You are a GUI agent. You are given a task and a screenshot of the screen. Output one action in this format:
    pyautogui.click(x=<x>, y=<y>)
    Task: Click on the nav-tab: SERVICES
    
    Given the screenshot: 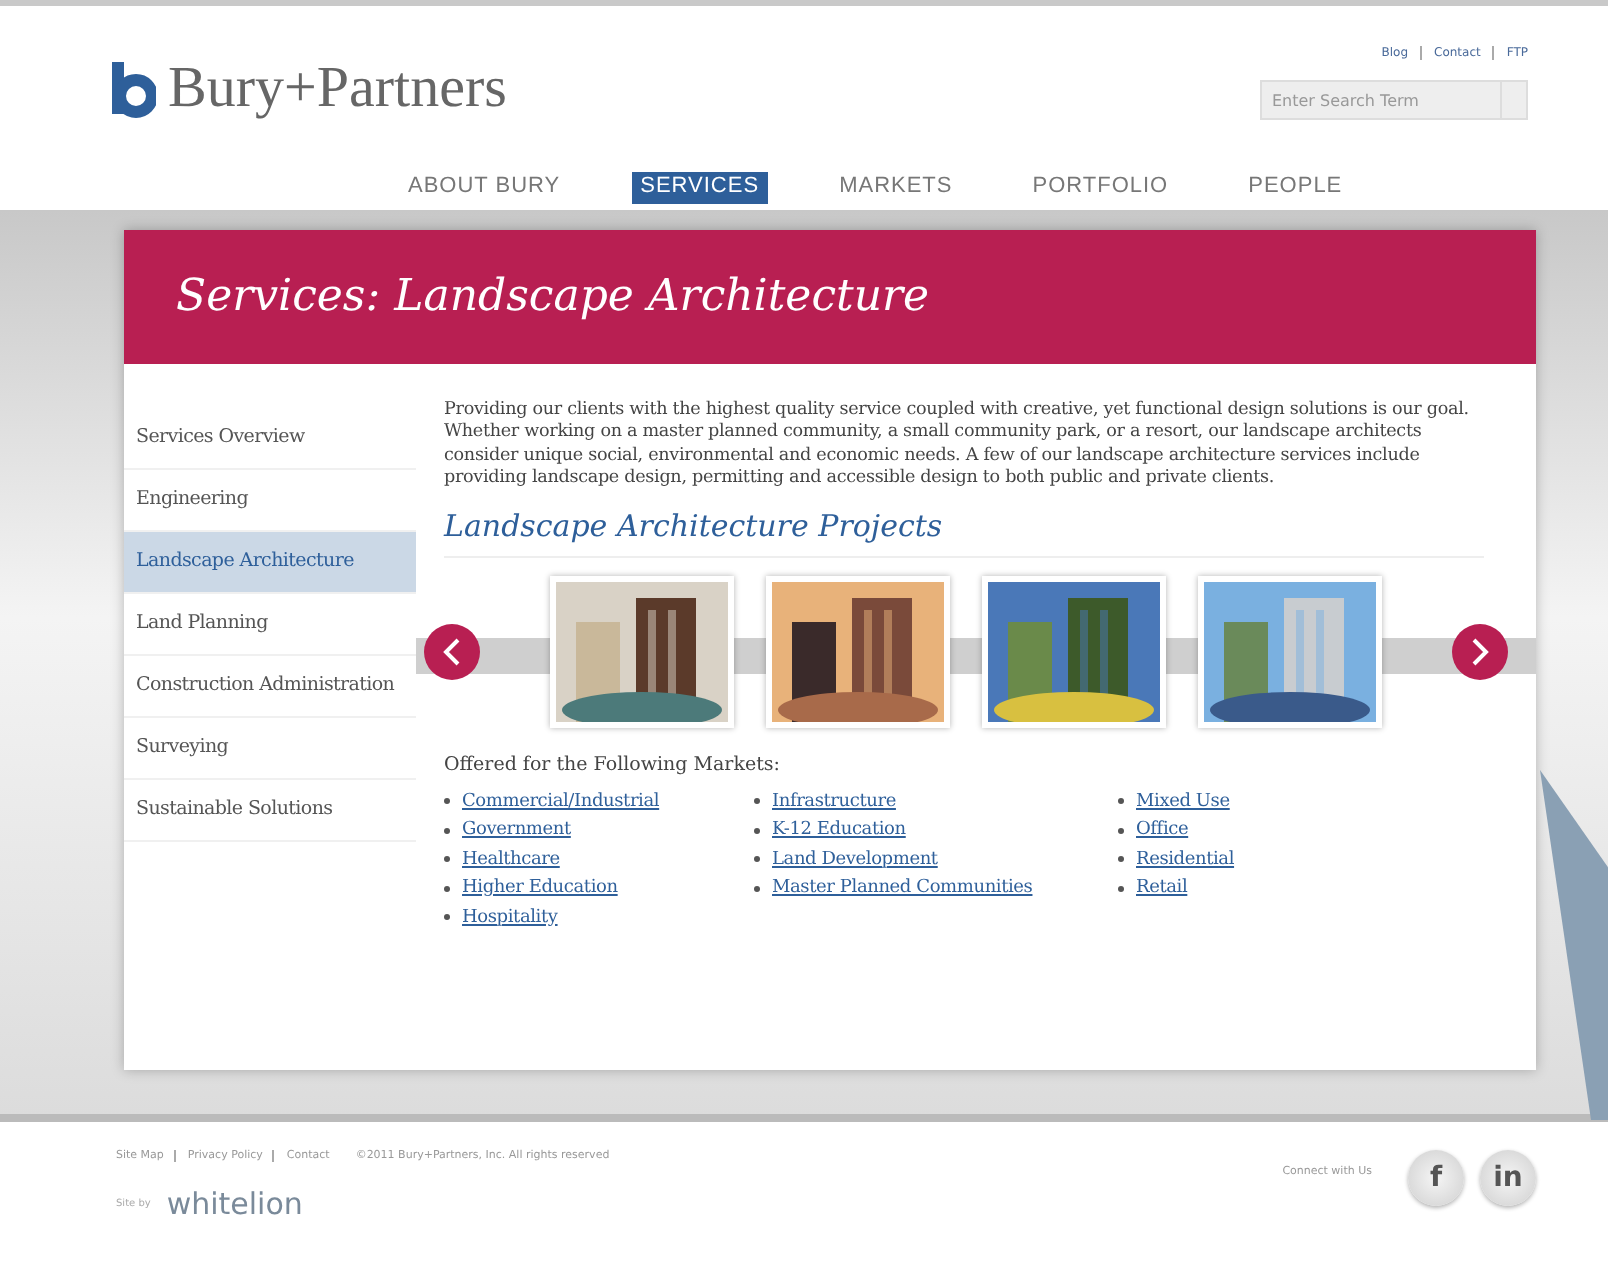 What is the action you would take?
    pyautogui.click(x=700, y=188)
    